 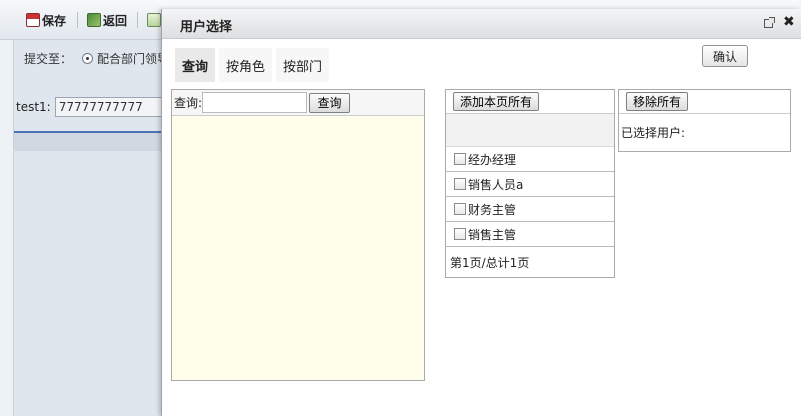 I want to click on submit-to-label: 提交至：, so click(x=48, y=59).